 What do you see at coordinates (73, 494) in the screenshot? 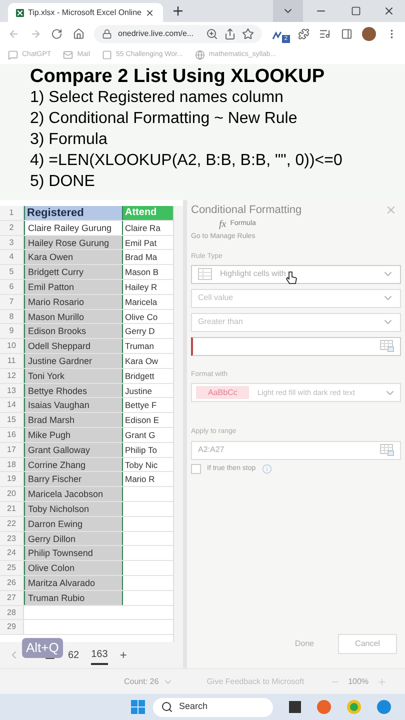
I see `table-cell: Maricela Jacobson` at bounding box center [73, 494].